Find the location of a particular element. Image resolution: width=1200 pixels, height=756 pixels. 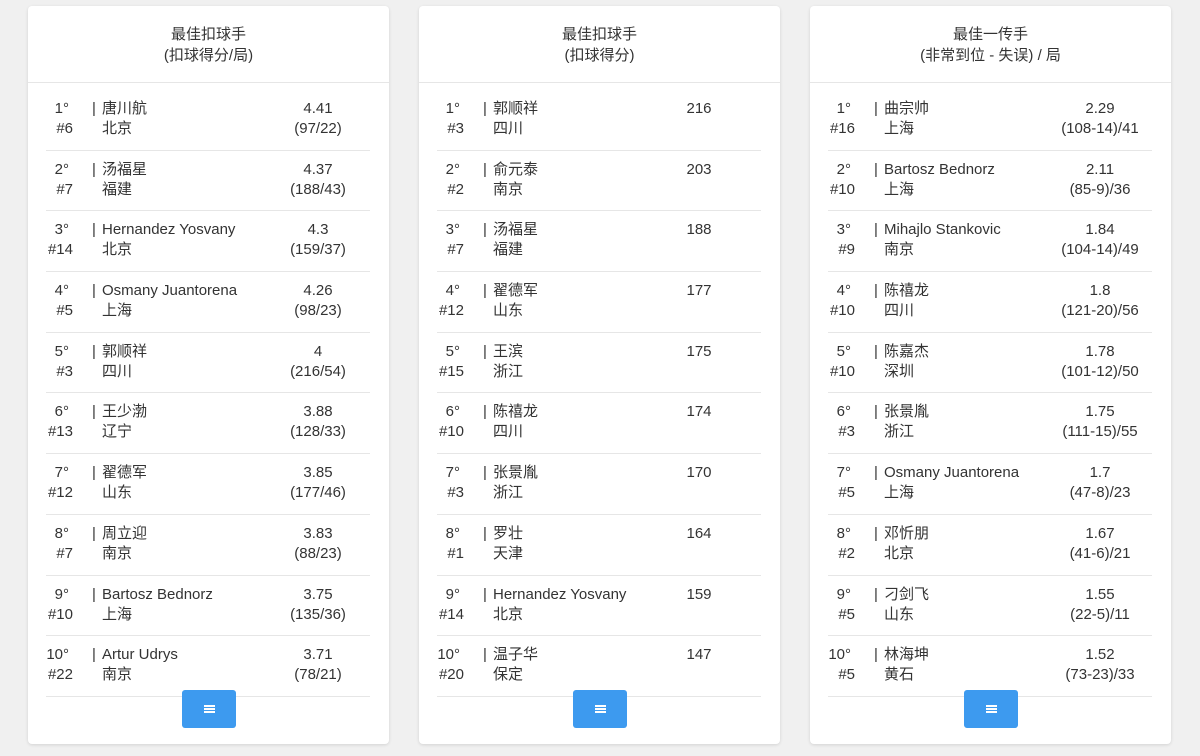

card-header: 最佳扣球手 (扣球得分) is located at coordinates (599, 44).